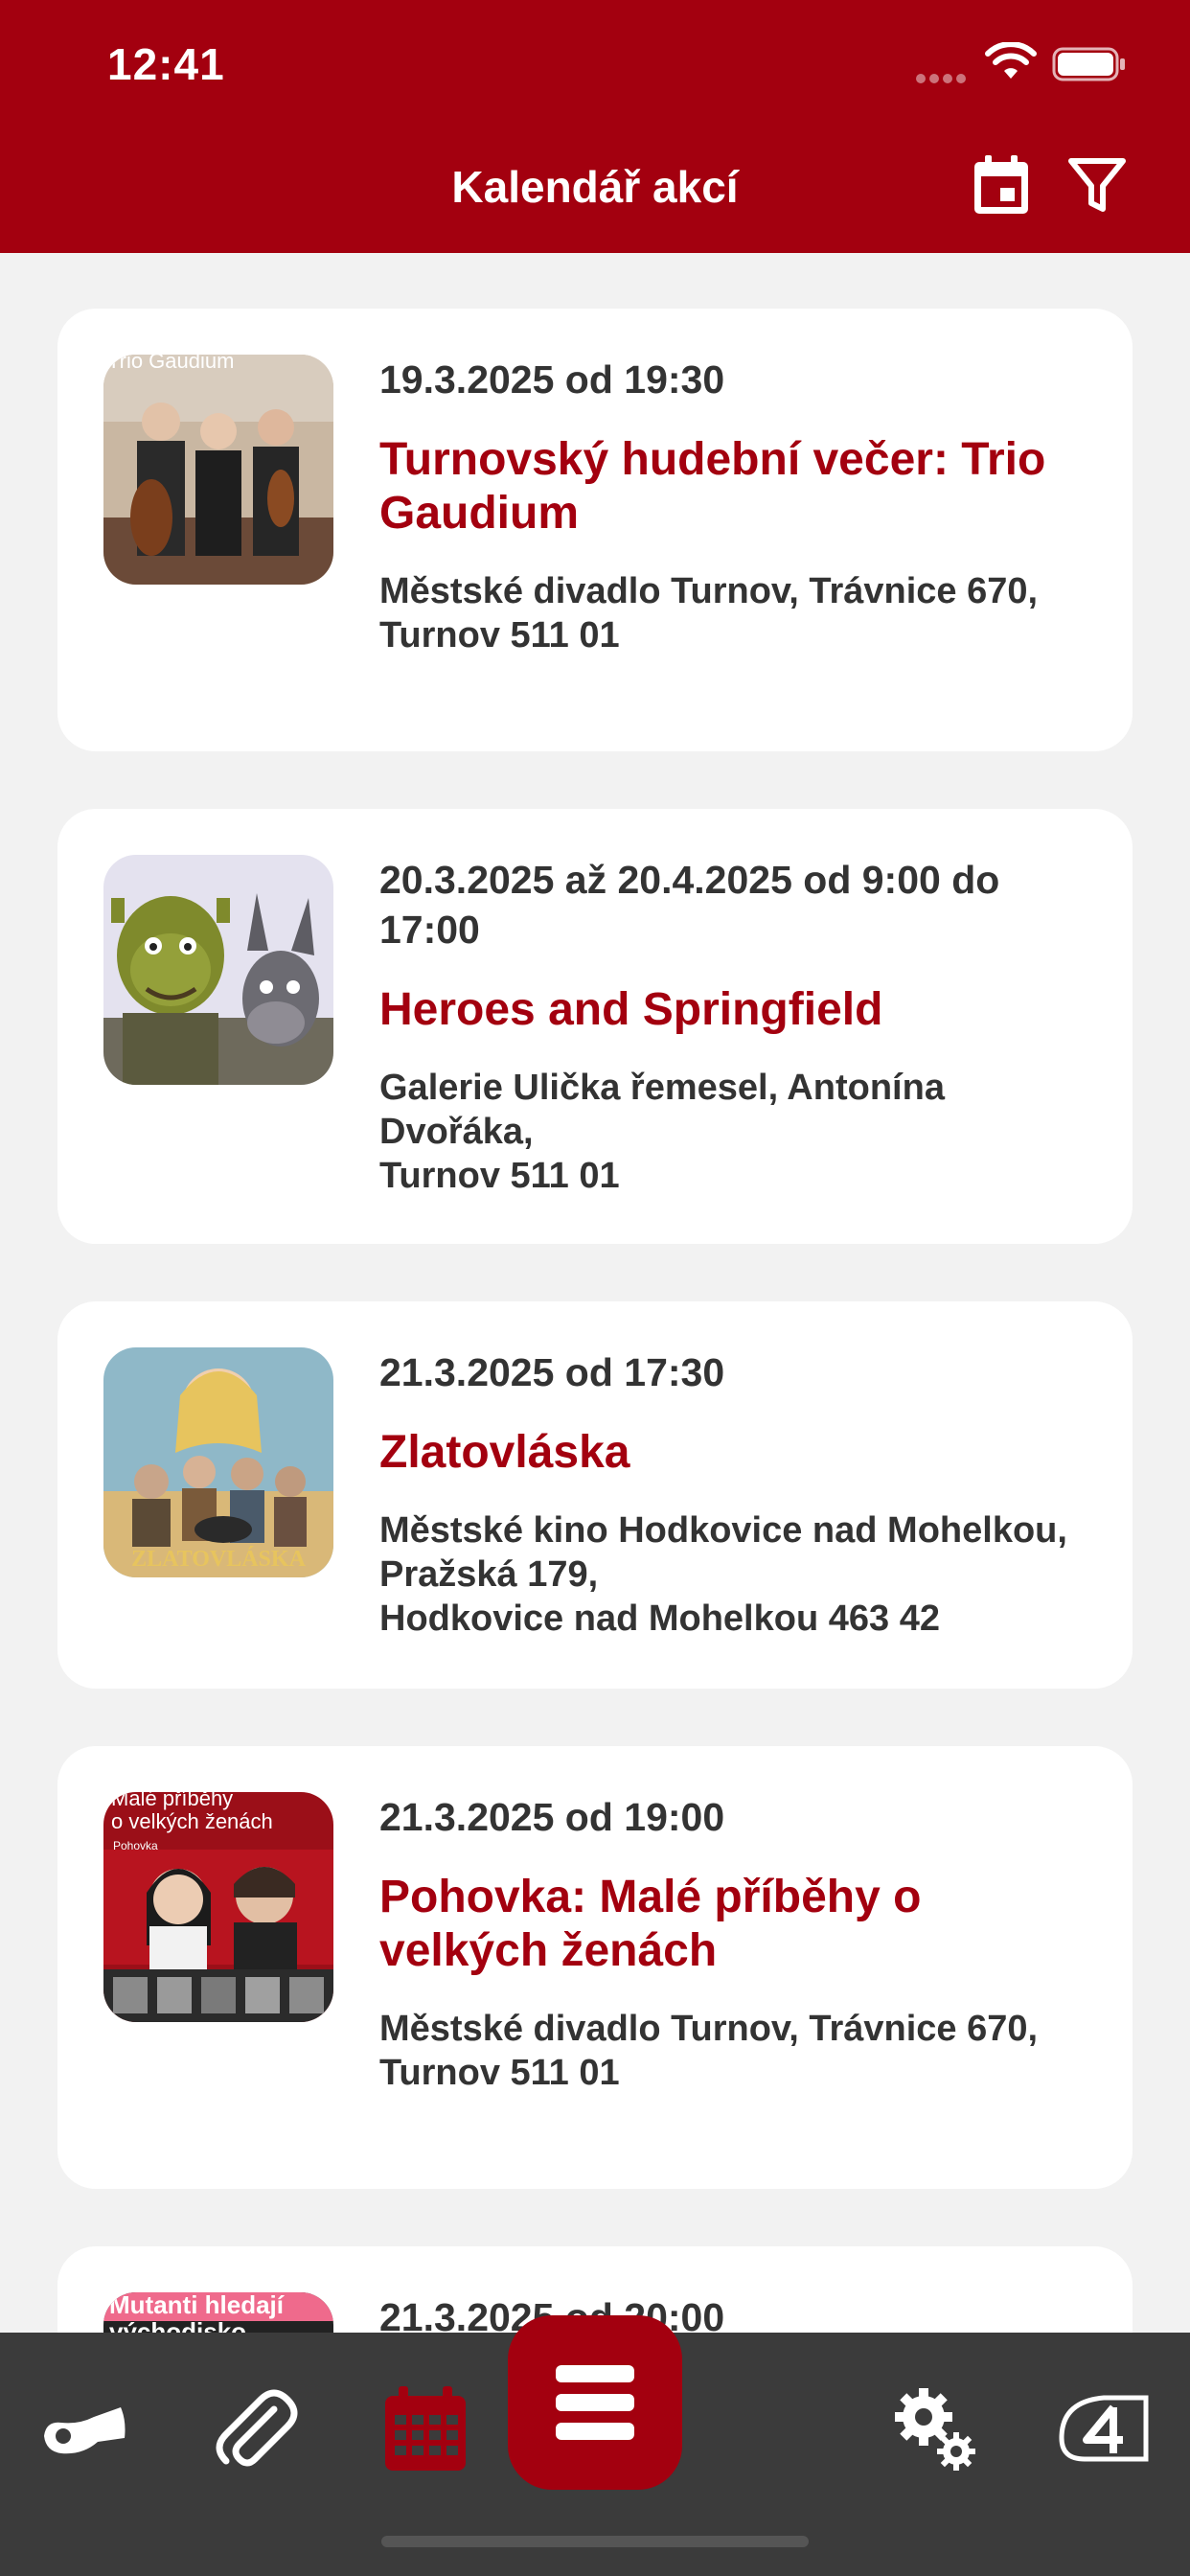 The width and height of the screenshot is (1190, 2576). I want to click on horn-icon, so click(85, 2430).